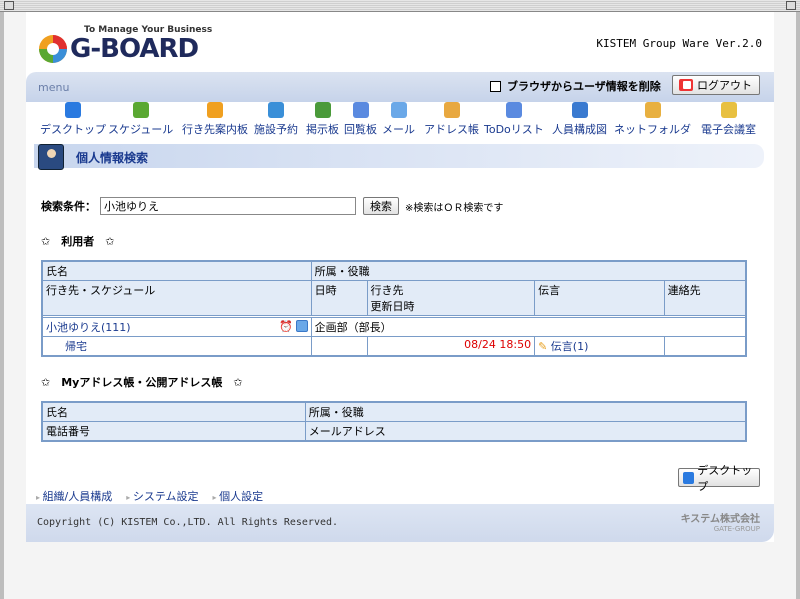 This screenshot has height=599, width=800. Describe the element at coordinates (400, 6) in the screenshot. I see `window-titlebar` at that location.